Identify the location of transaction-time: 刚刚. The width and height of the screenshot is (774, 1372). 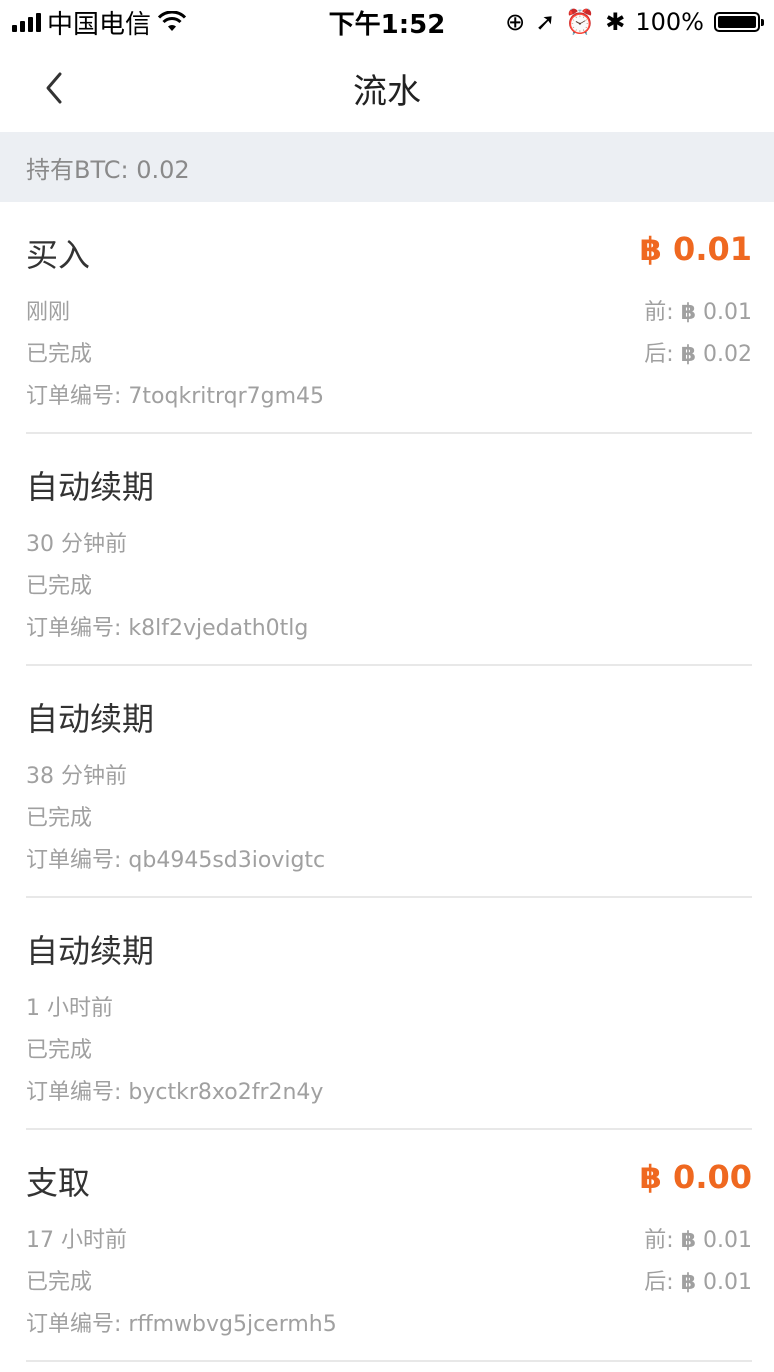
(48, 312).